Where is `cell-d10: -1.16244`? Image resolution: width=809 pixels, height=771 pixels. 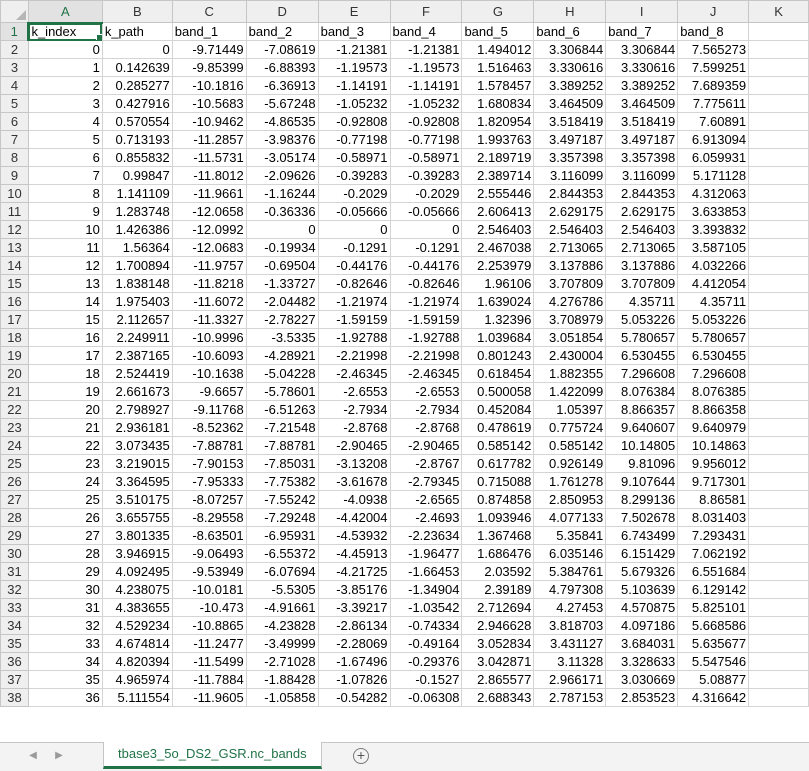
cell-d10: -1.16244 is located at coordinates (282, 193).